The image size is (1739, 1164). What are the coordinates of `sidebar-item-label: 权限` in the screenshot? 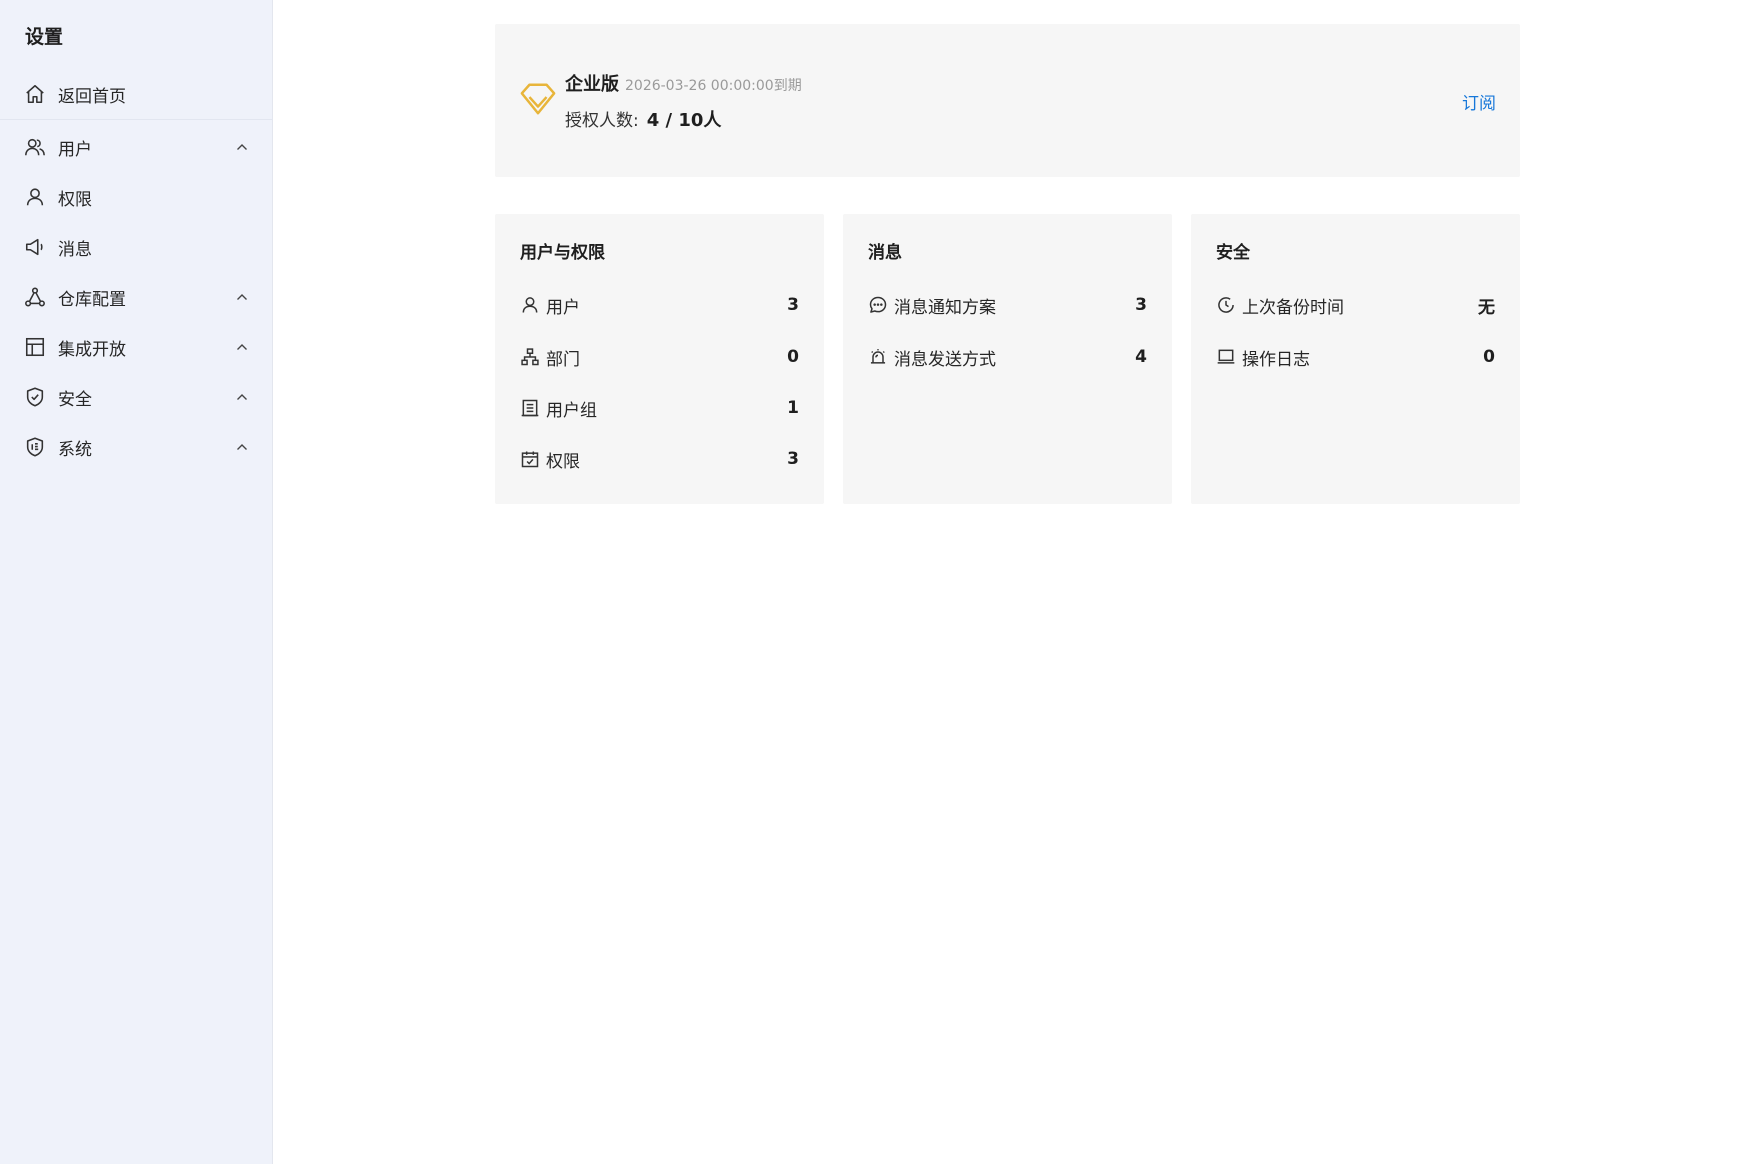 It's located at (75, 199).